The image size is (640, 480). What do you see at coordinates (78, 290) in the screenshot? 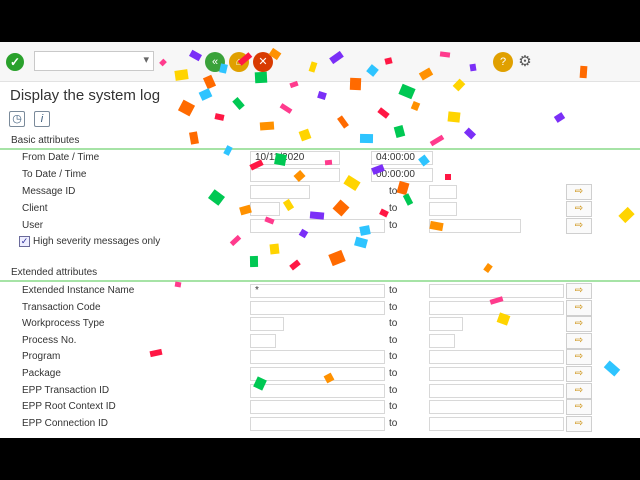
I see `extended-row-label: Extended Instance Name` at bounding box center [78, 290].